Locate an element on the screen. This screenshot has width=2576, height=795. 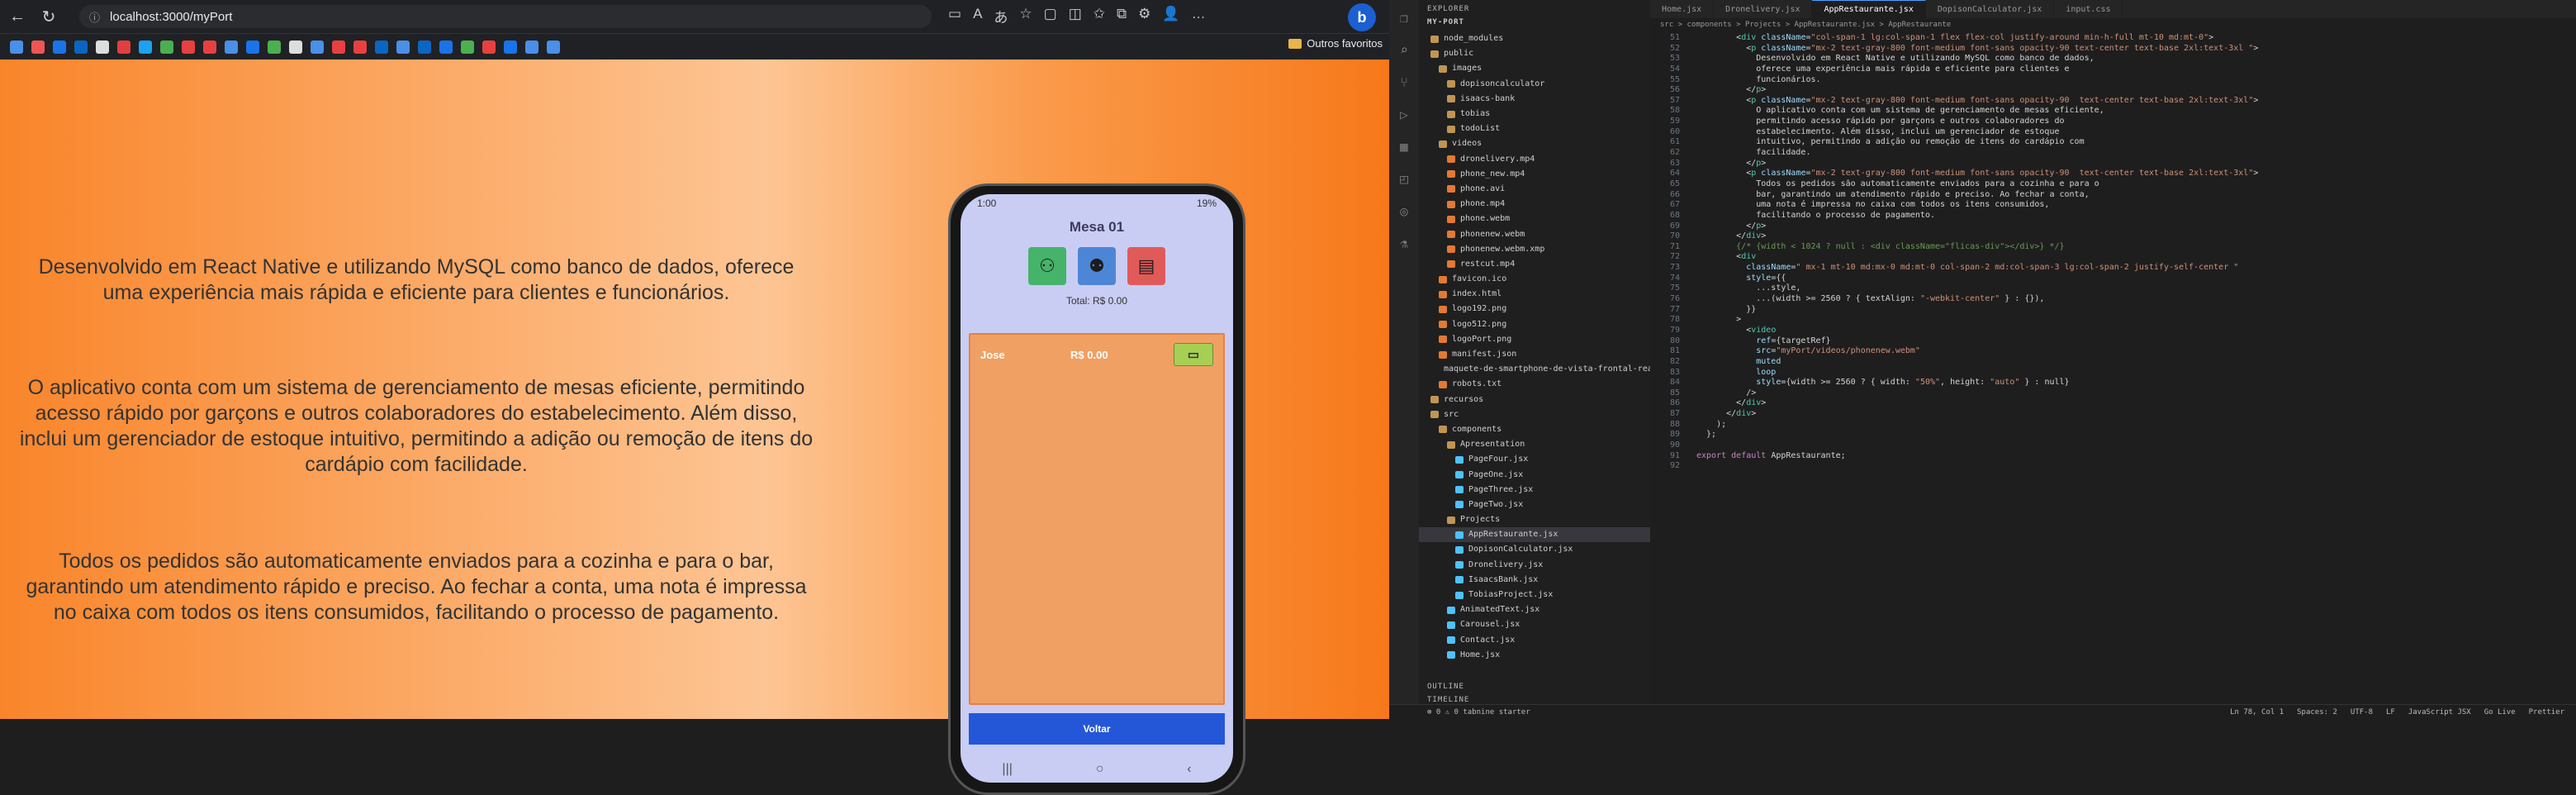
editor-tab: AppRestaurante.jsx is located at coordinates (1869, 9).